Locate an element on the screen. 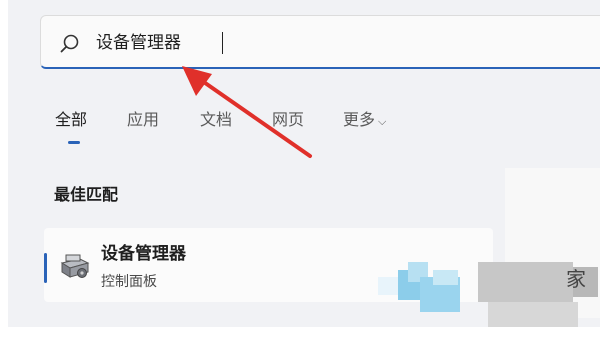 This screenshot has width=600, height=348. search-input: 设备管理器 is located at coordinates (138, 43).